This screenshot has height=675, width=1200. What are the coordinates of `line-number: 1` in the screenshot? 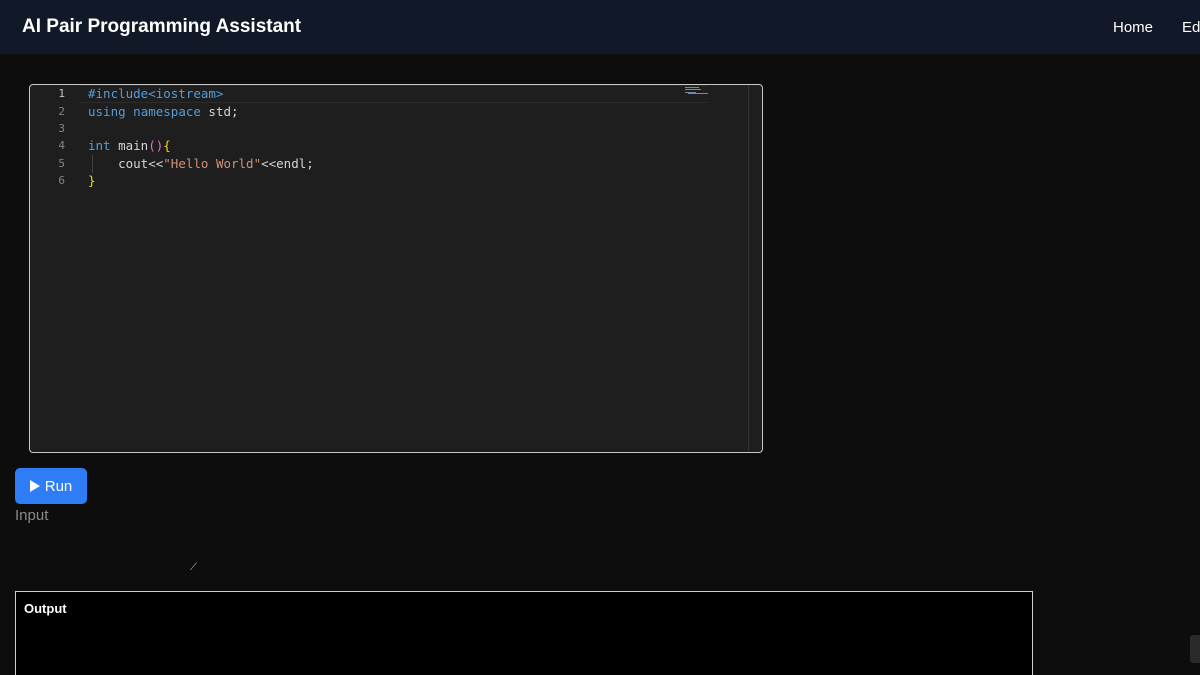 It's located at (61, 93).